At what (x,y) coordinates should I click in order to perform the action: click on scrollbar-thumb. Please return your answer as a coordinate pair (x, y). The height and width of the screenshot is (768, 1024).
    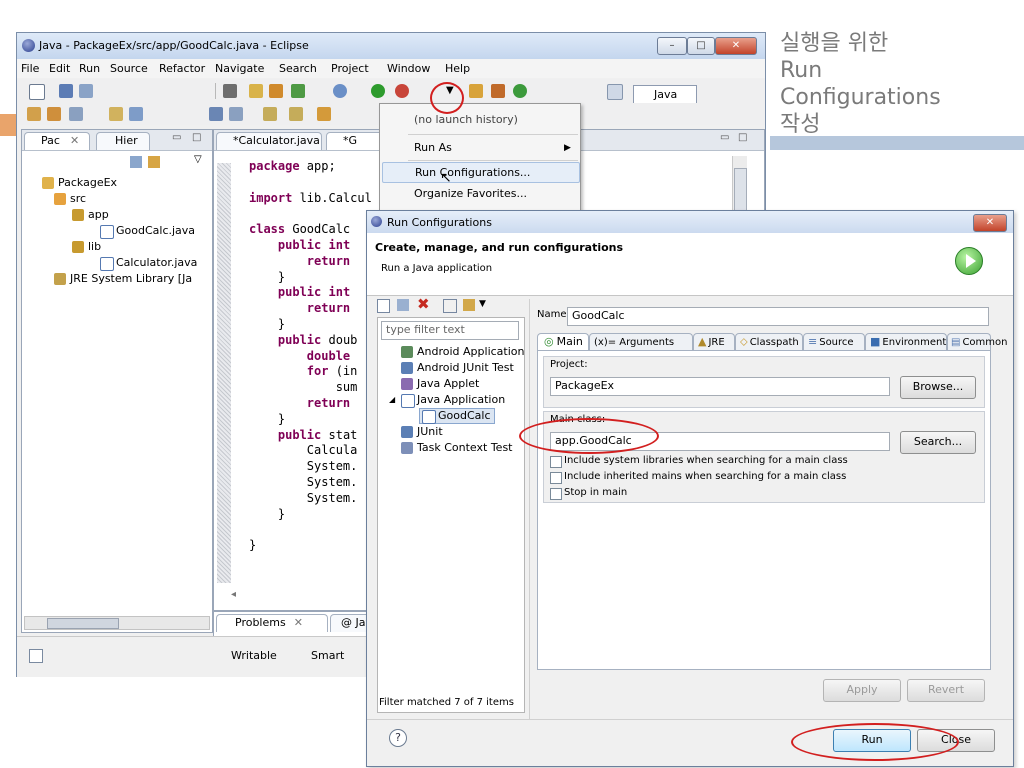
    Looking at the image, I should click on (83, 623).